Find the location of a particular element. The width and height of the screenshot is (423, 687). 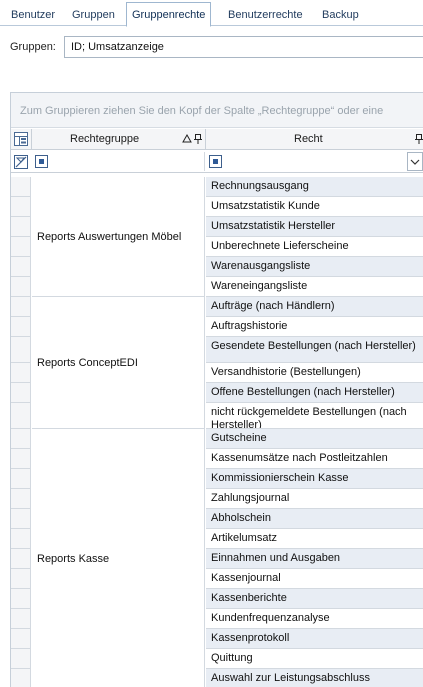

tab-backup: Backup is located at coordinates (340, 15).